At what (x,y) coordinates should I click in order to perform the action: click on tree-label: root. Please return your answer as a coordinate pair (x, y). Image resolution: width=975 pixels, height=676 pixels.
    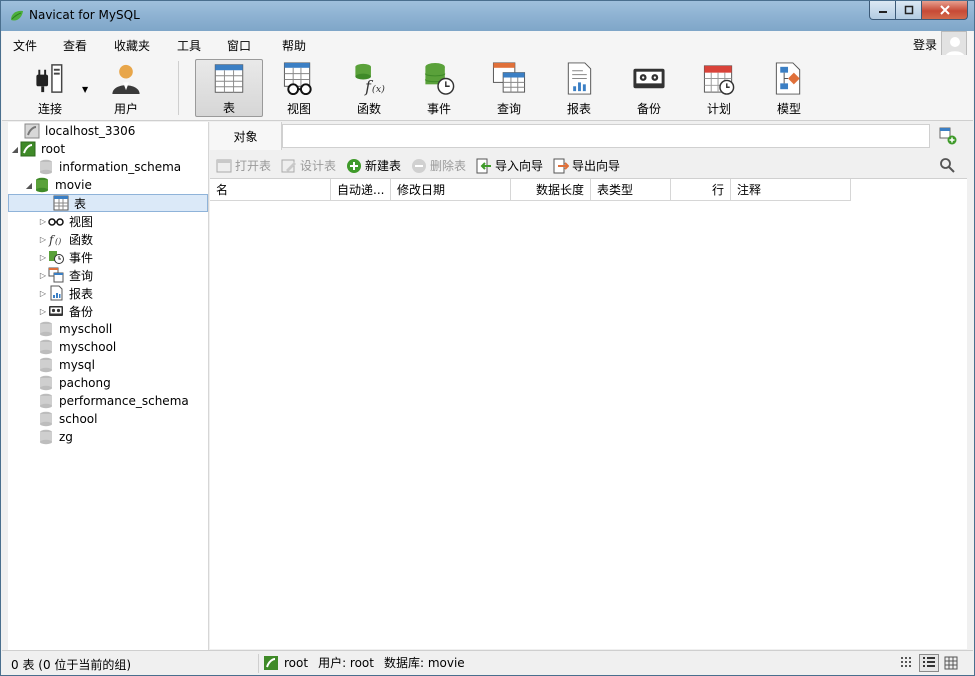
    Looking at the image, I should click on (53, 149).